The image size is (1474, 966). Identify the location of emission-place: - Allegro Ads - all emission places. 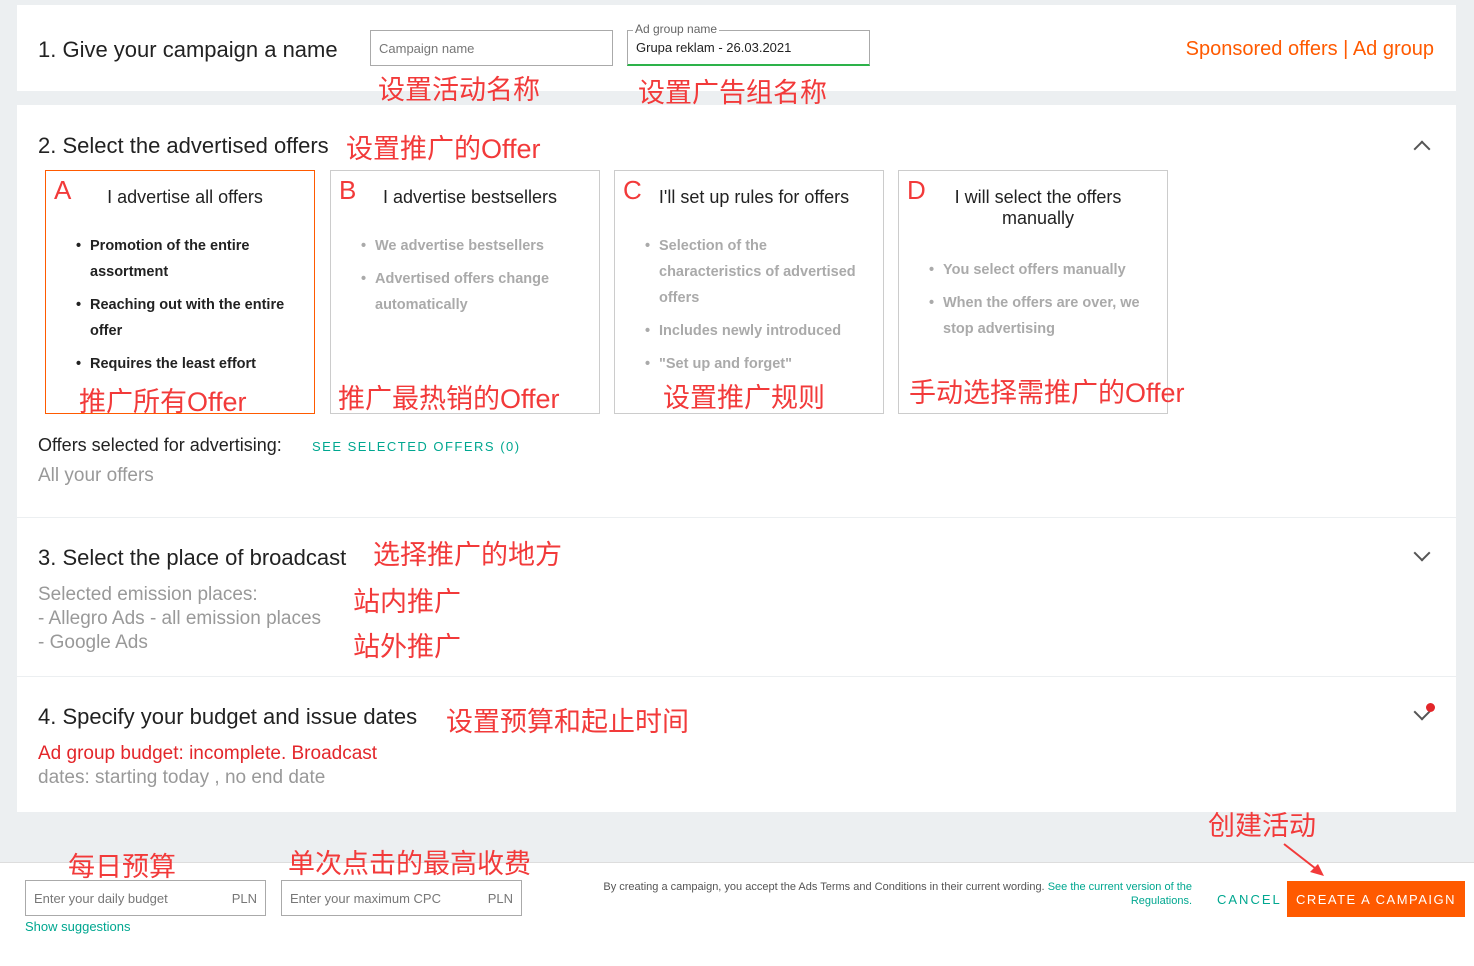
(180, 618).